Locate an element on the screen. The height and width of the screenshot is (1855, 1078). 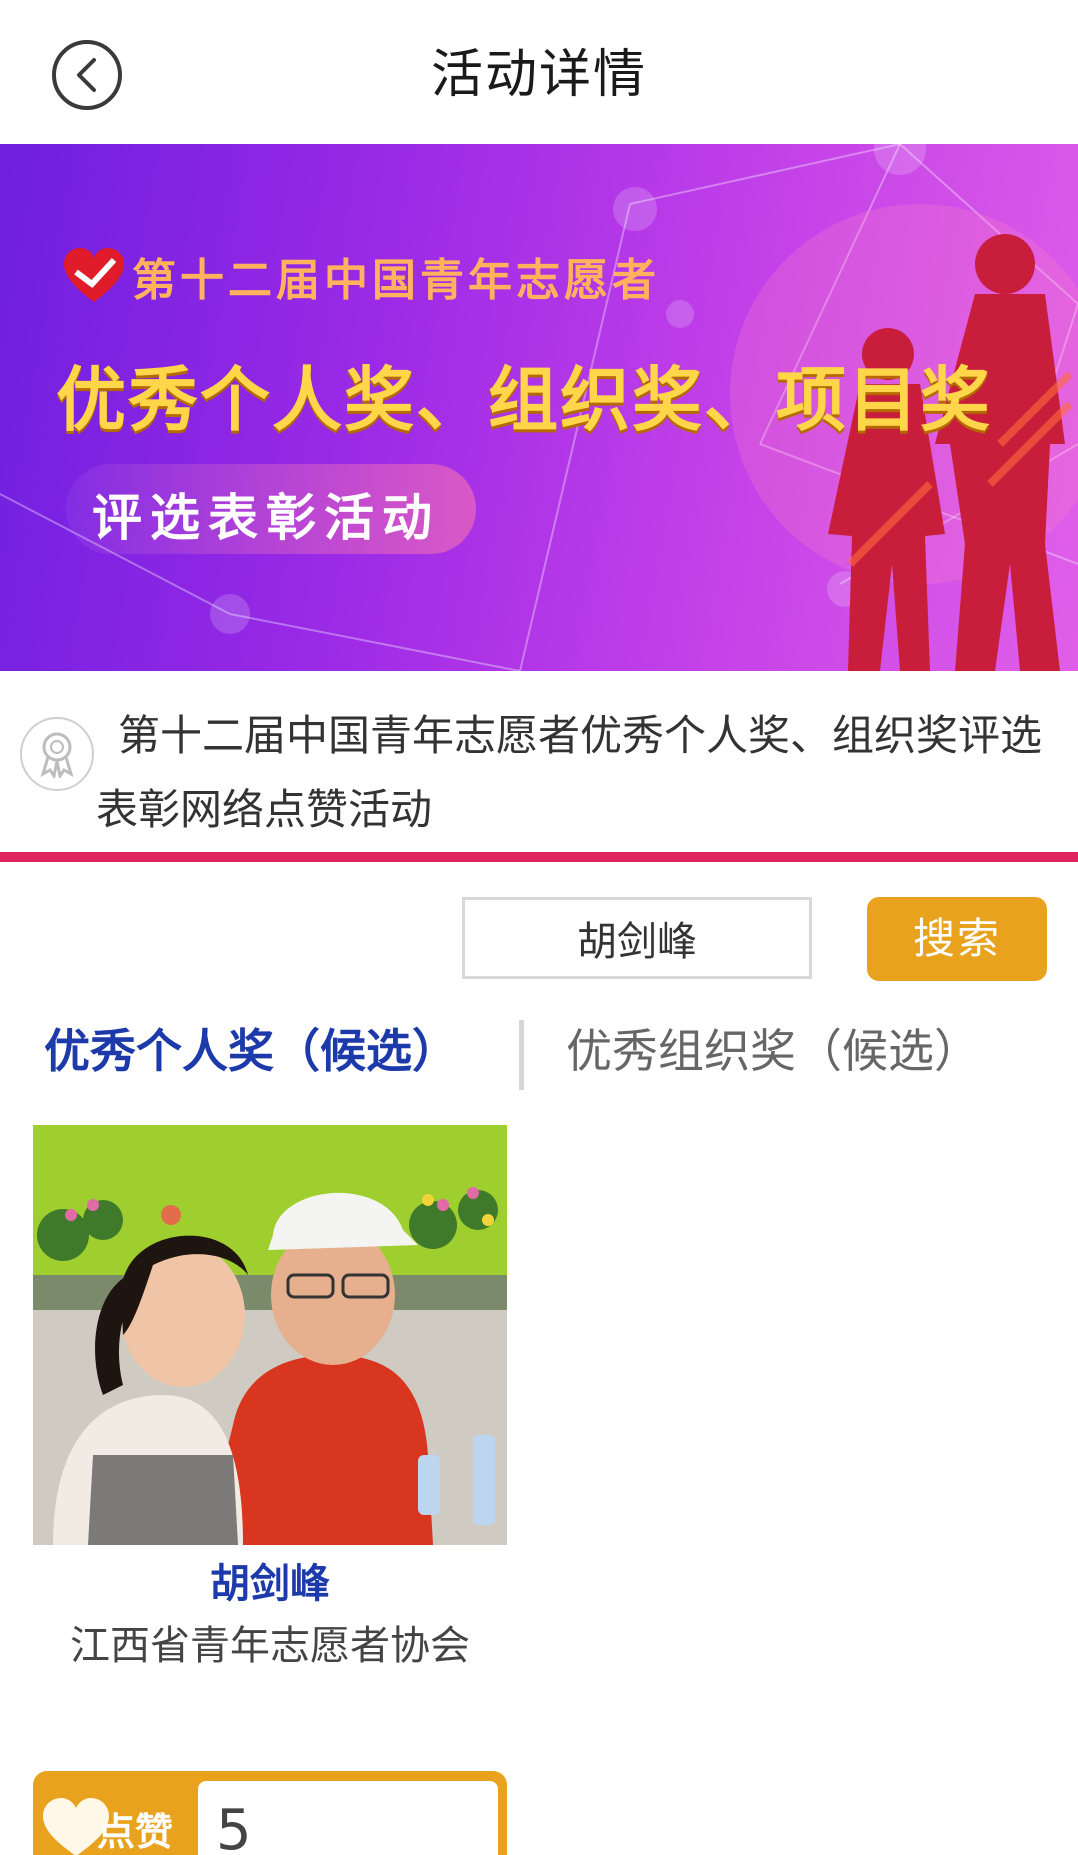
activity-title-section: 第十二届中国青年志愿者优秀个人奖、组织奖评选表彰网络点赞活动 is located at coordinates (539, 761).